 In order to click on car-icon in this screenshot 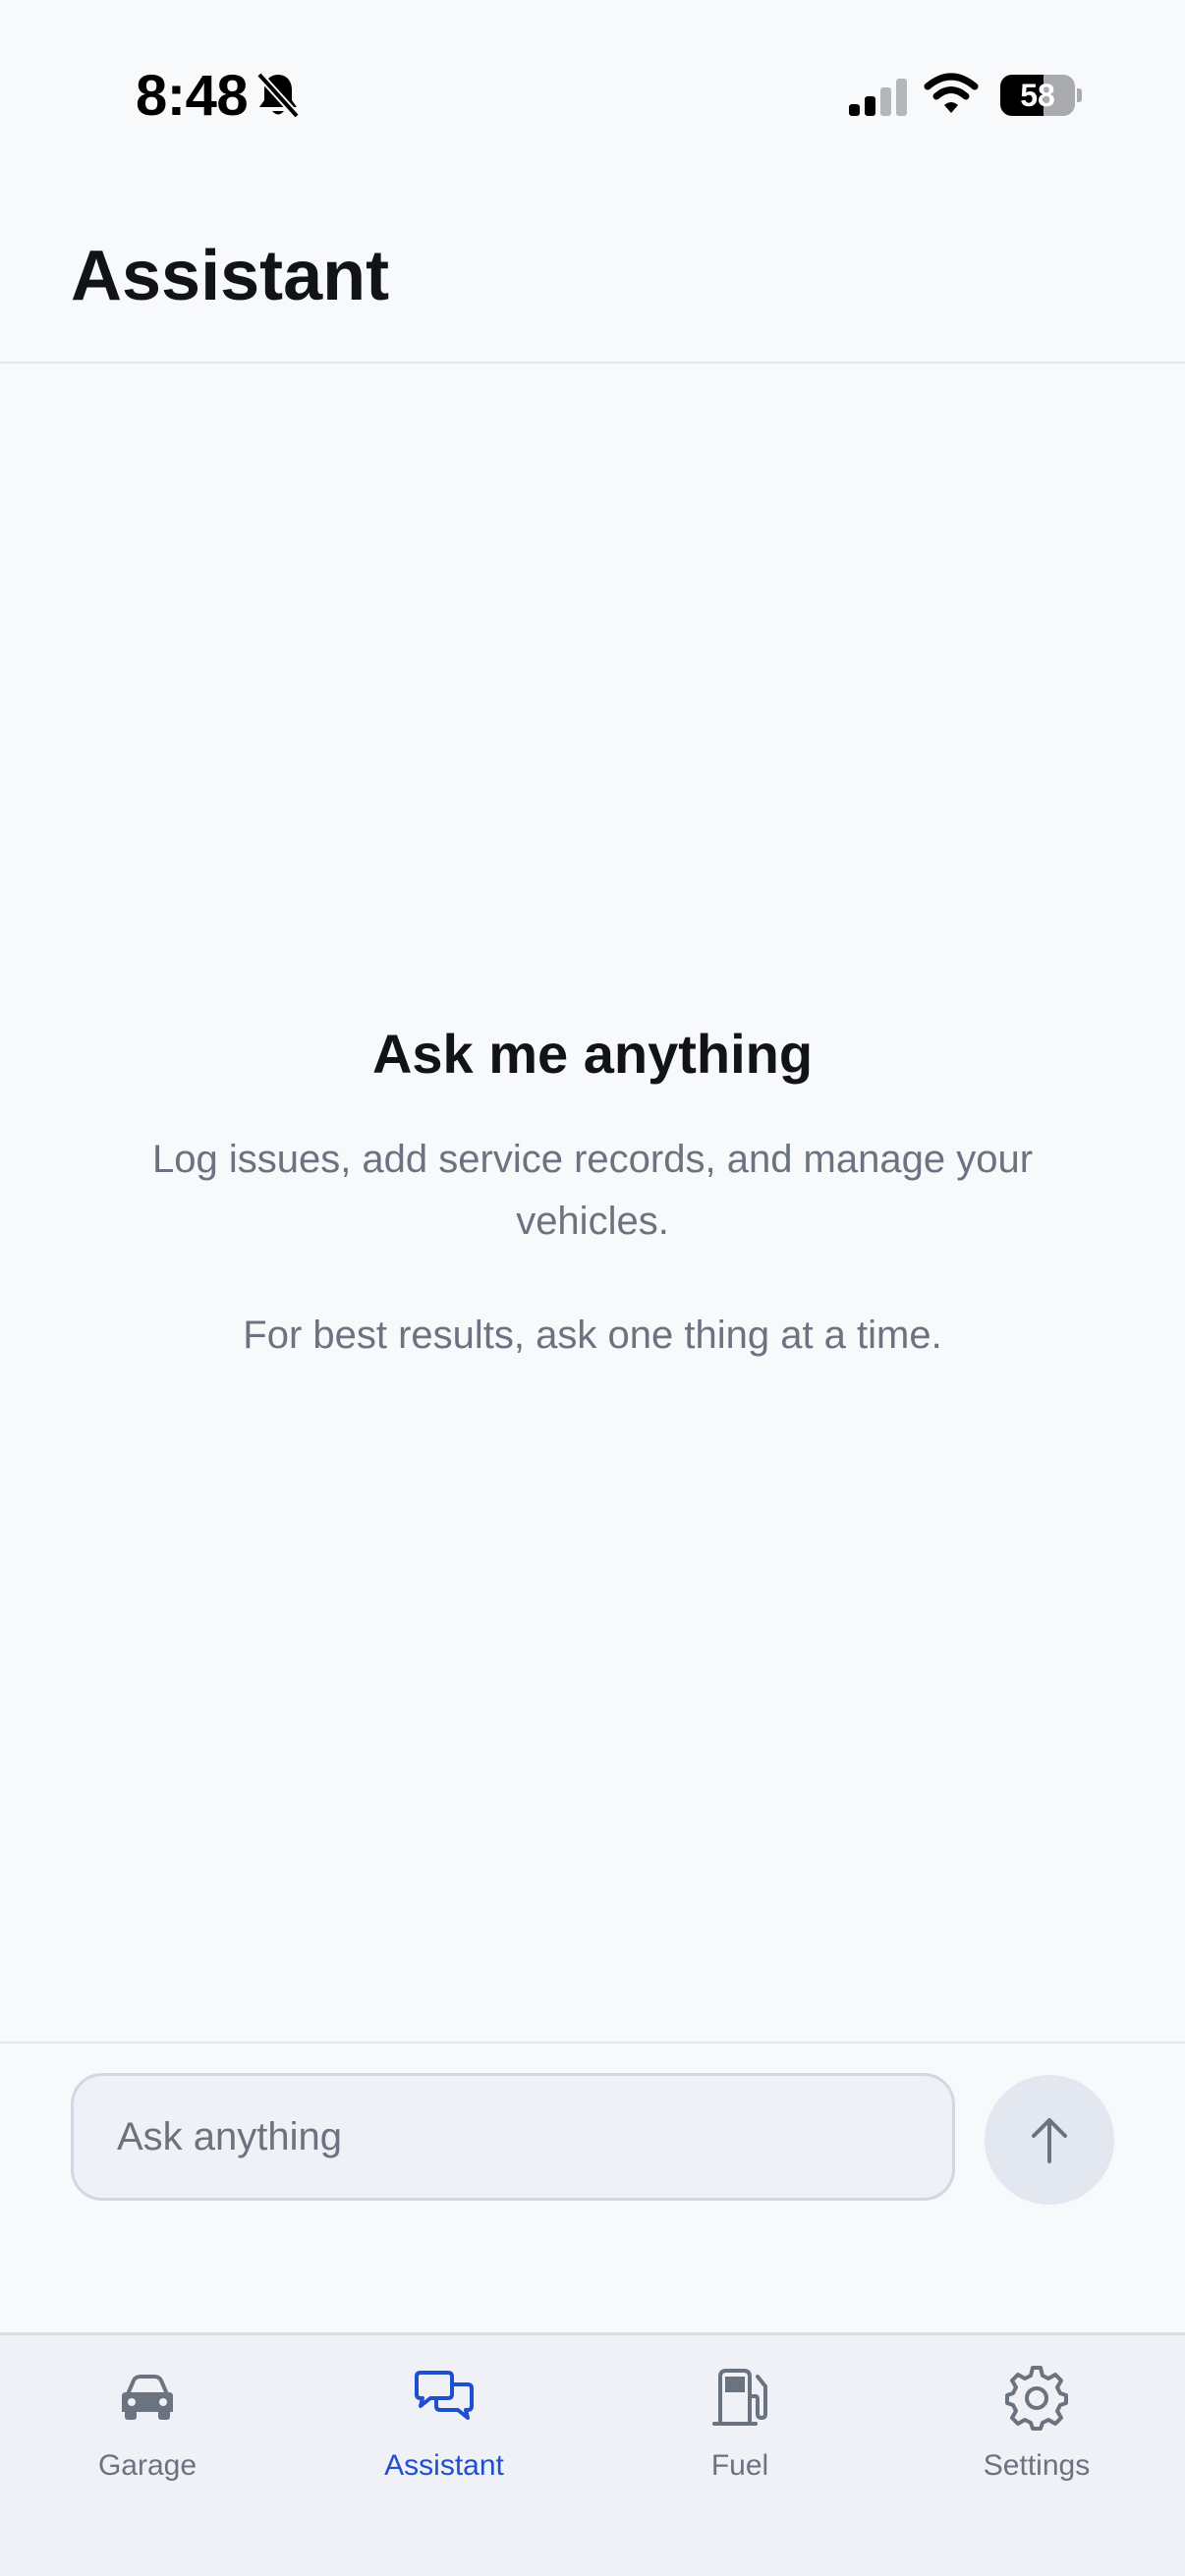, I will do `click(148, 2397)`.